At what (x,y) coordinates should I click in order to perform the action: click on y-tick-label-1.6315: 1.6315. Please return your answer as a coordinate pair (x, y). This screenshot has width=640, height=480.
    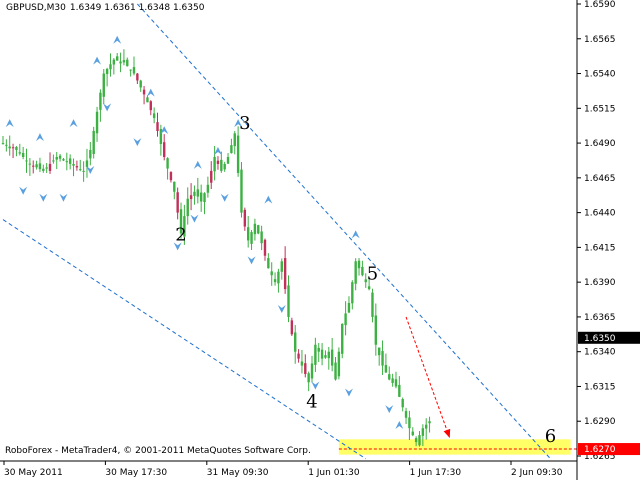
    Looking at the image, I should click on (600, 387).